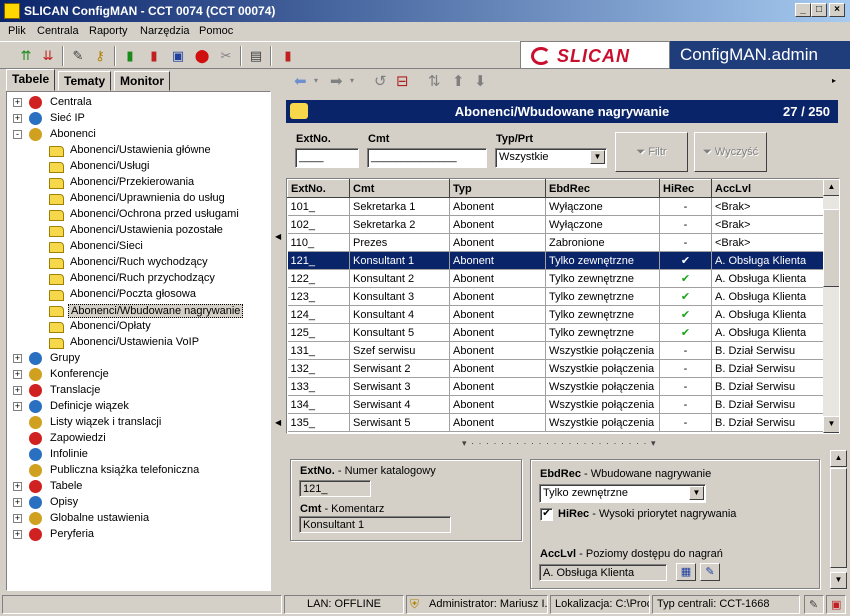 The width and height of the screenshot is (850, 616). I want to click on back-arrow-icon: ⬅, so click(300, 81).